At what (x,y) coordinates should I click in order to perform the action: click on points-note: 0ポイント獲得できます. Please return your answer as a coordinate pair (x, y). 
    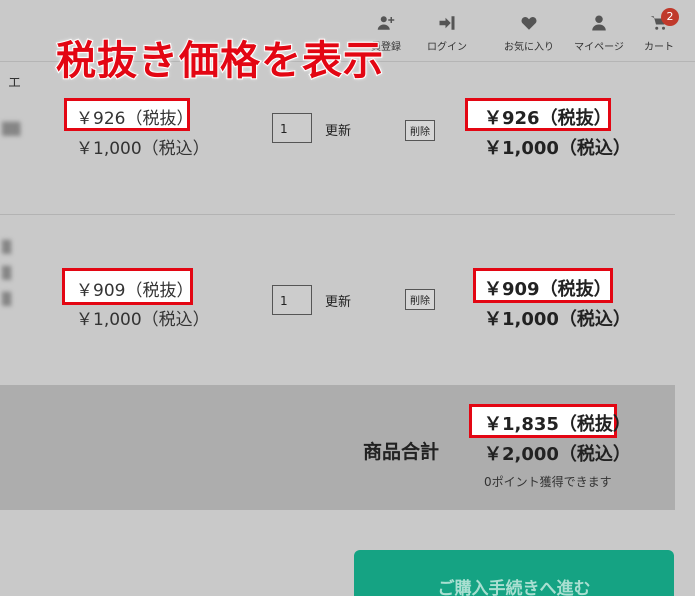
    Looking at the image, I should click on (548, 482).